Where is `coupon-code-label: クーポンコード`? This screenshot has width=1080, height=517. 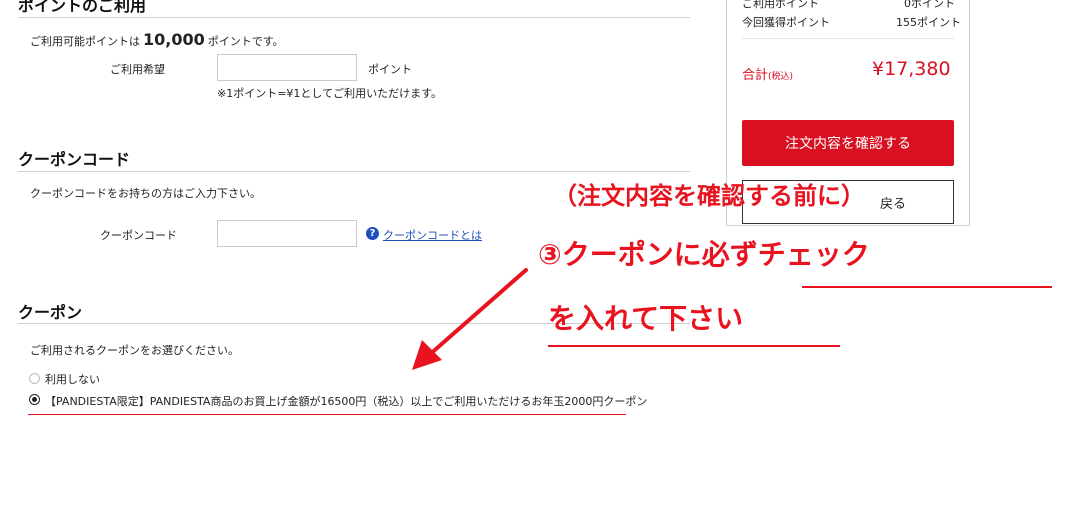
coupon-code-label: クーポンコード is located at coordinates (138, 235).